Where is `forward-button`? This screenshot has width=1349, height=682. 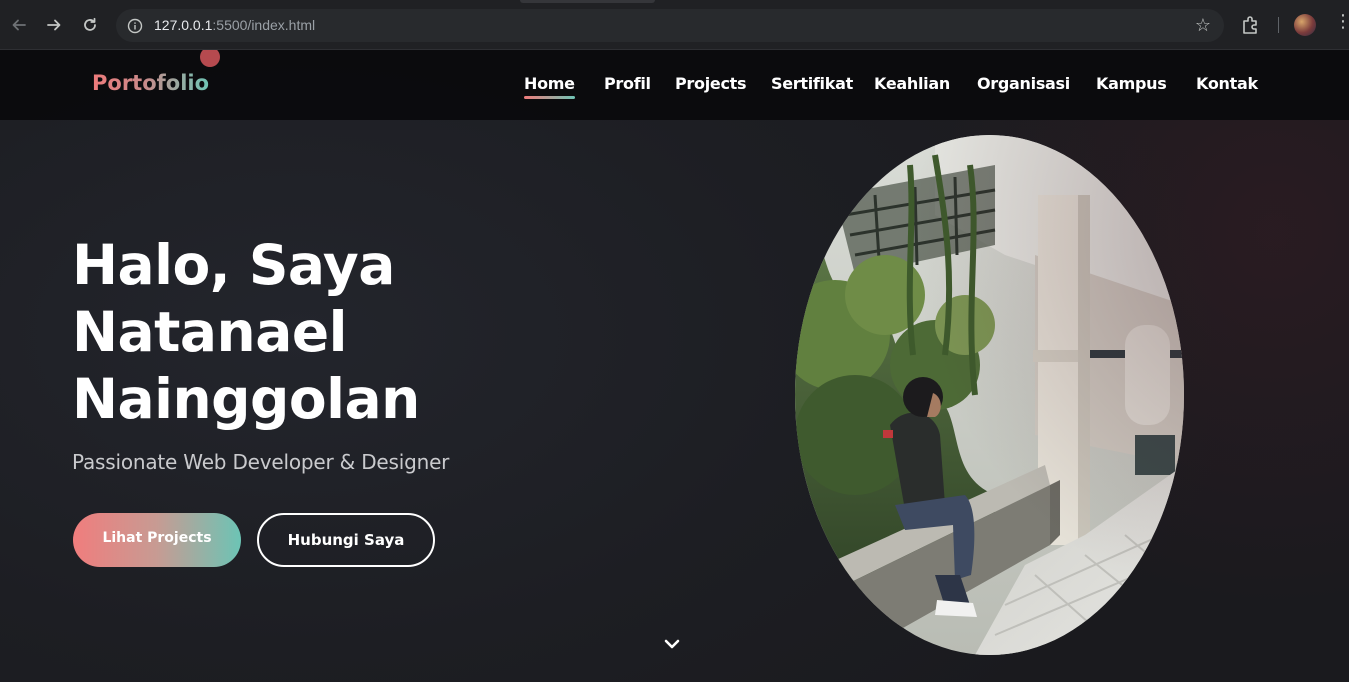 forward-button is located at coordinates (54, 25).